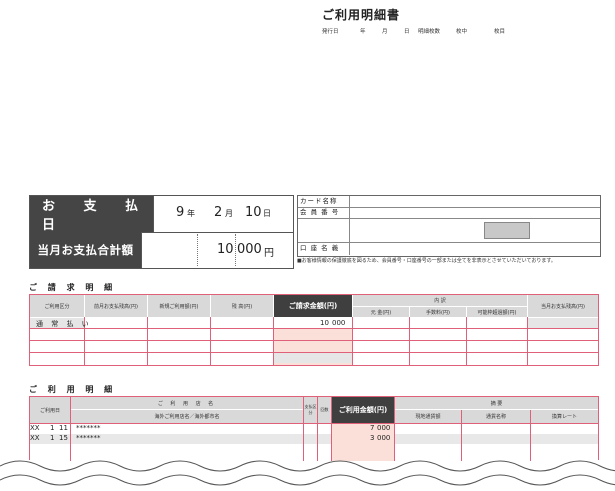  Describe the element at coordinates (225, 249) in the screenshot. I see `total-amount-thousands: 10` at that location.